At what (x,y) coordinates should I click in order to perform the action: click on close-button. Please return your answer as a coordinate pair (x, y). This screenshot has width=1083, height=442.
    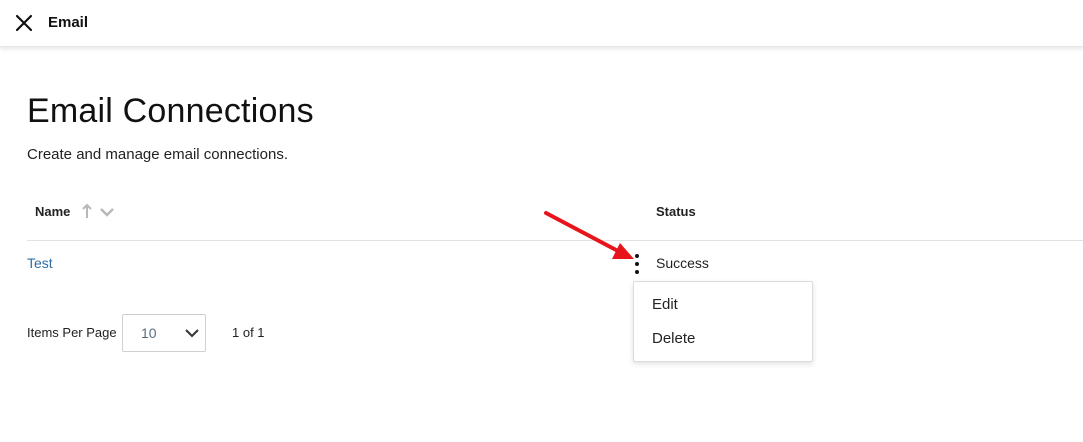
    Looking at the image, I should click on (24, 23).